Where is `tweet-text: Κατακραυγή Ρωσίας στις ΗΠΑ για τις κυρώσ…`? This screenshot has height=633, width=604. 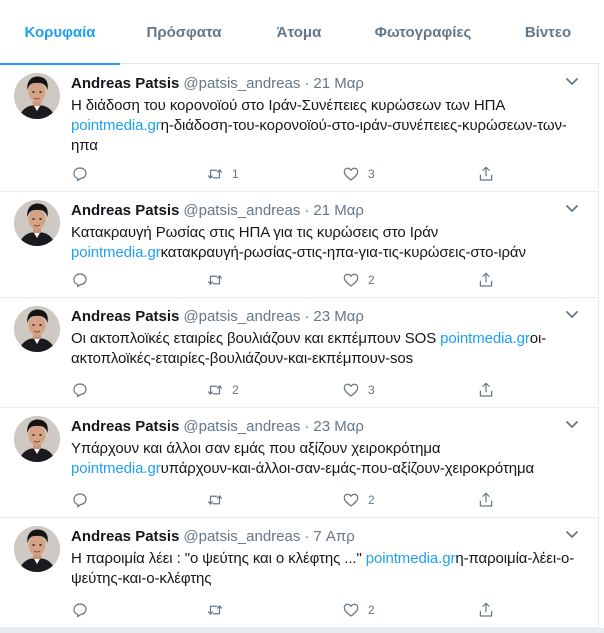 tweet-text: Κατακραυγή Ρωσίας στις ΗΠΑ για τις κυρώσ… is located at coordinates (323, 243).